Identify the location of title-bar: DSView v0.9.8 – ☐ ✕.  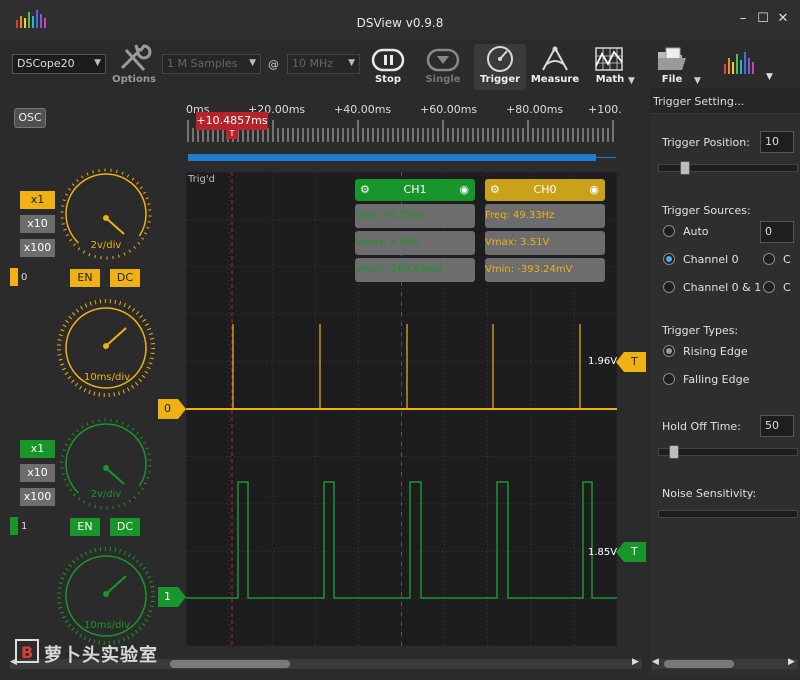
(400, 20).